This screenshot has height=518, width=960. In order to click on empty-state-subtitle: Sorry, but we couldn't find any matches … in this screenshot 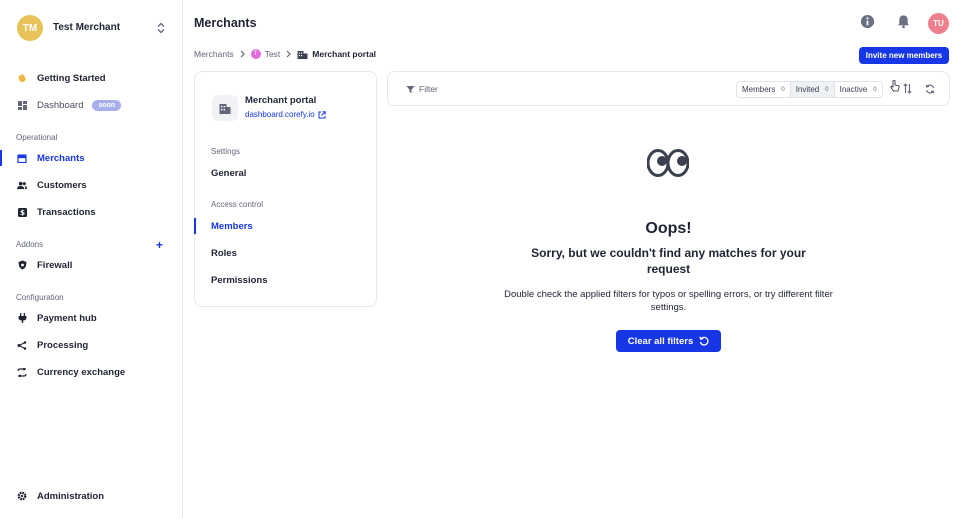, I will do `click(668, 261)`.